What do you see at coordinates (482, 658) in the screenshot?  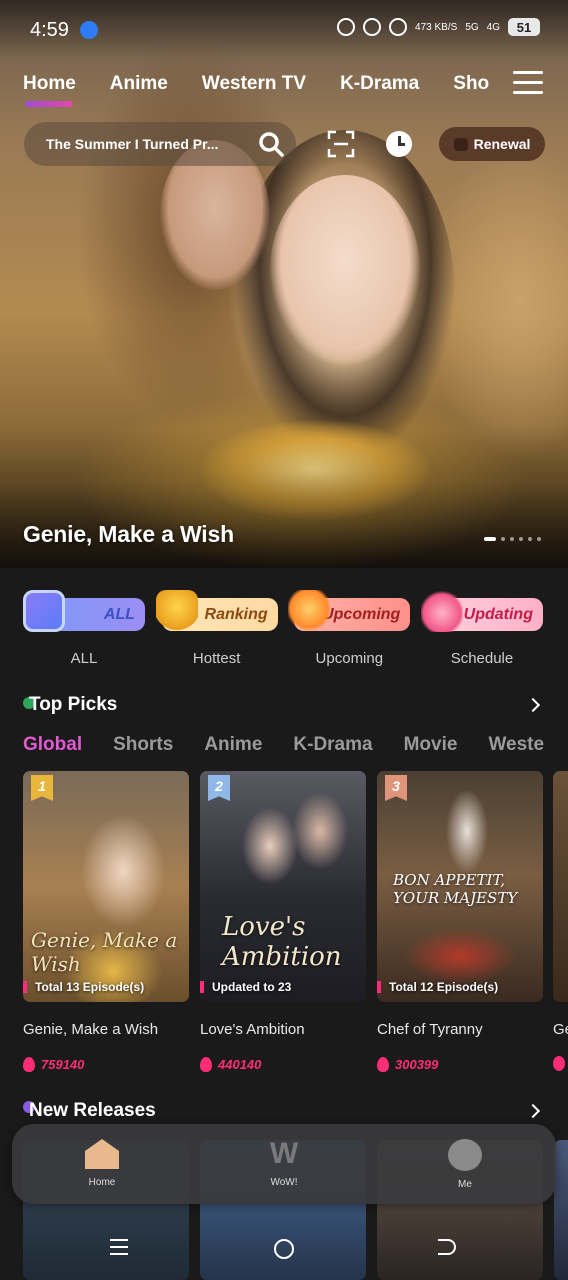 I see `chip-label-schedule: Schedule` at bounding box center [482, 658].